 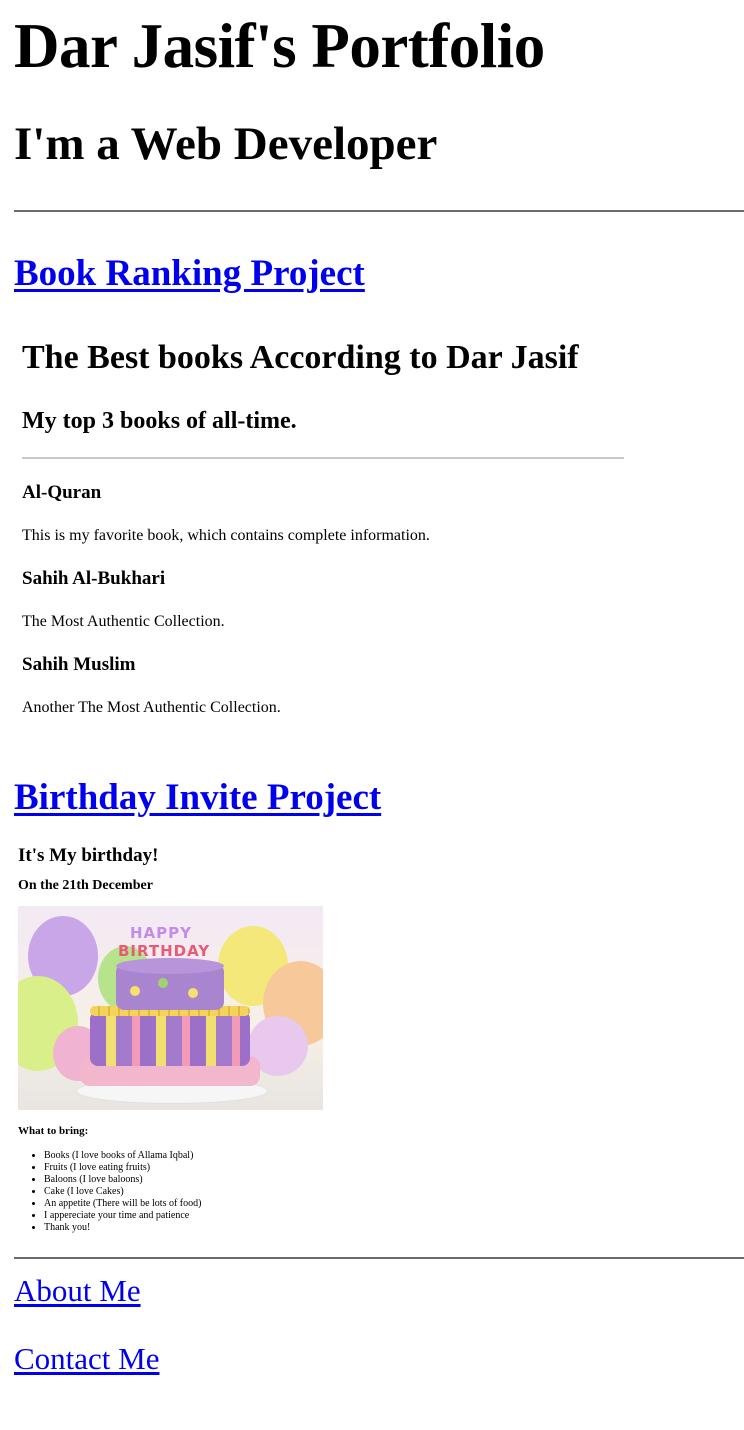 I want to click on book-ranking-divider, so click(x=323, y=458).